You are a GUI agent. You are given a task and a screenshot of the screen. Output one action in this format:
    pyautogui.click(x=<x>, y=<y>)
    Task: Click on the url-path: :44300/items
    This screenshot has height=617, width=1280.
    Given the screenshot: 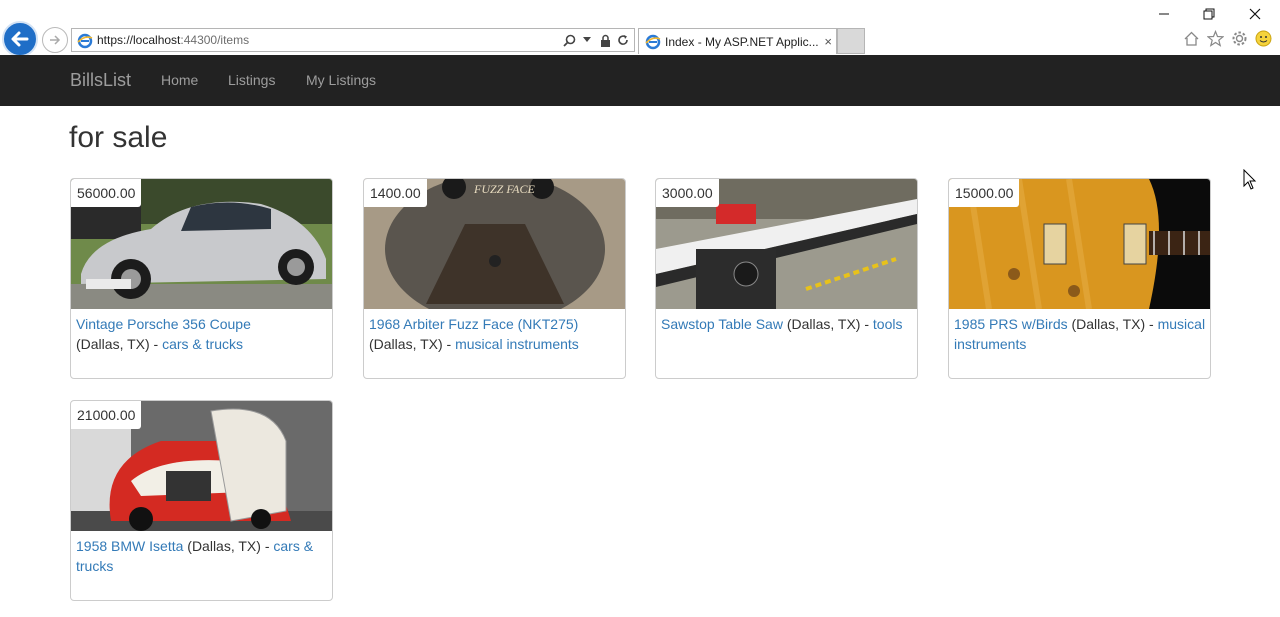 What is the action you would take?
    pyautogui.click(x=215, y=40)
    